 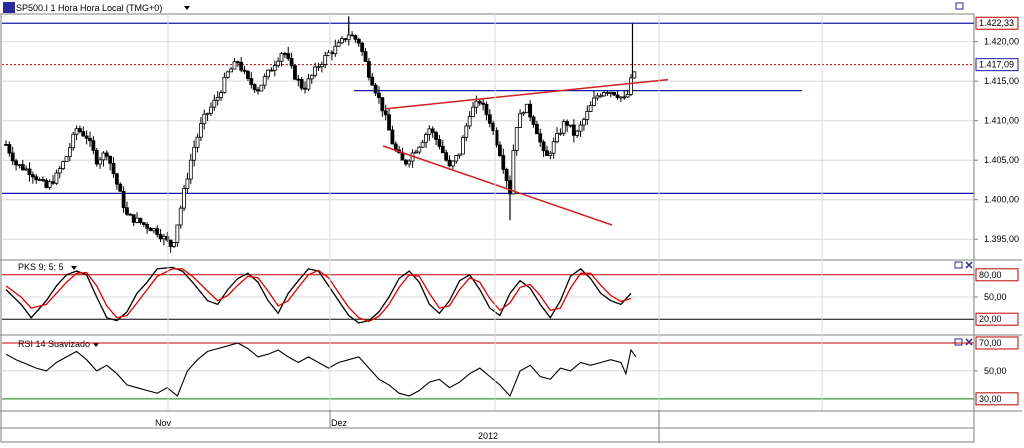 I want to click on pks-panel-label: PKS 9; 5; 5, so click(x=41, y=267).